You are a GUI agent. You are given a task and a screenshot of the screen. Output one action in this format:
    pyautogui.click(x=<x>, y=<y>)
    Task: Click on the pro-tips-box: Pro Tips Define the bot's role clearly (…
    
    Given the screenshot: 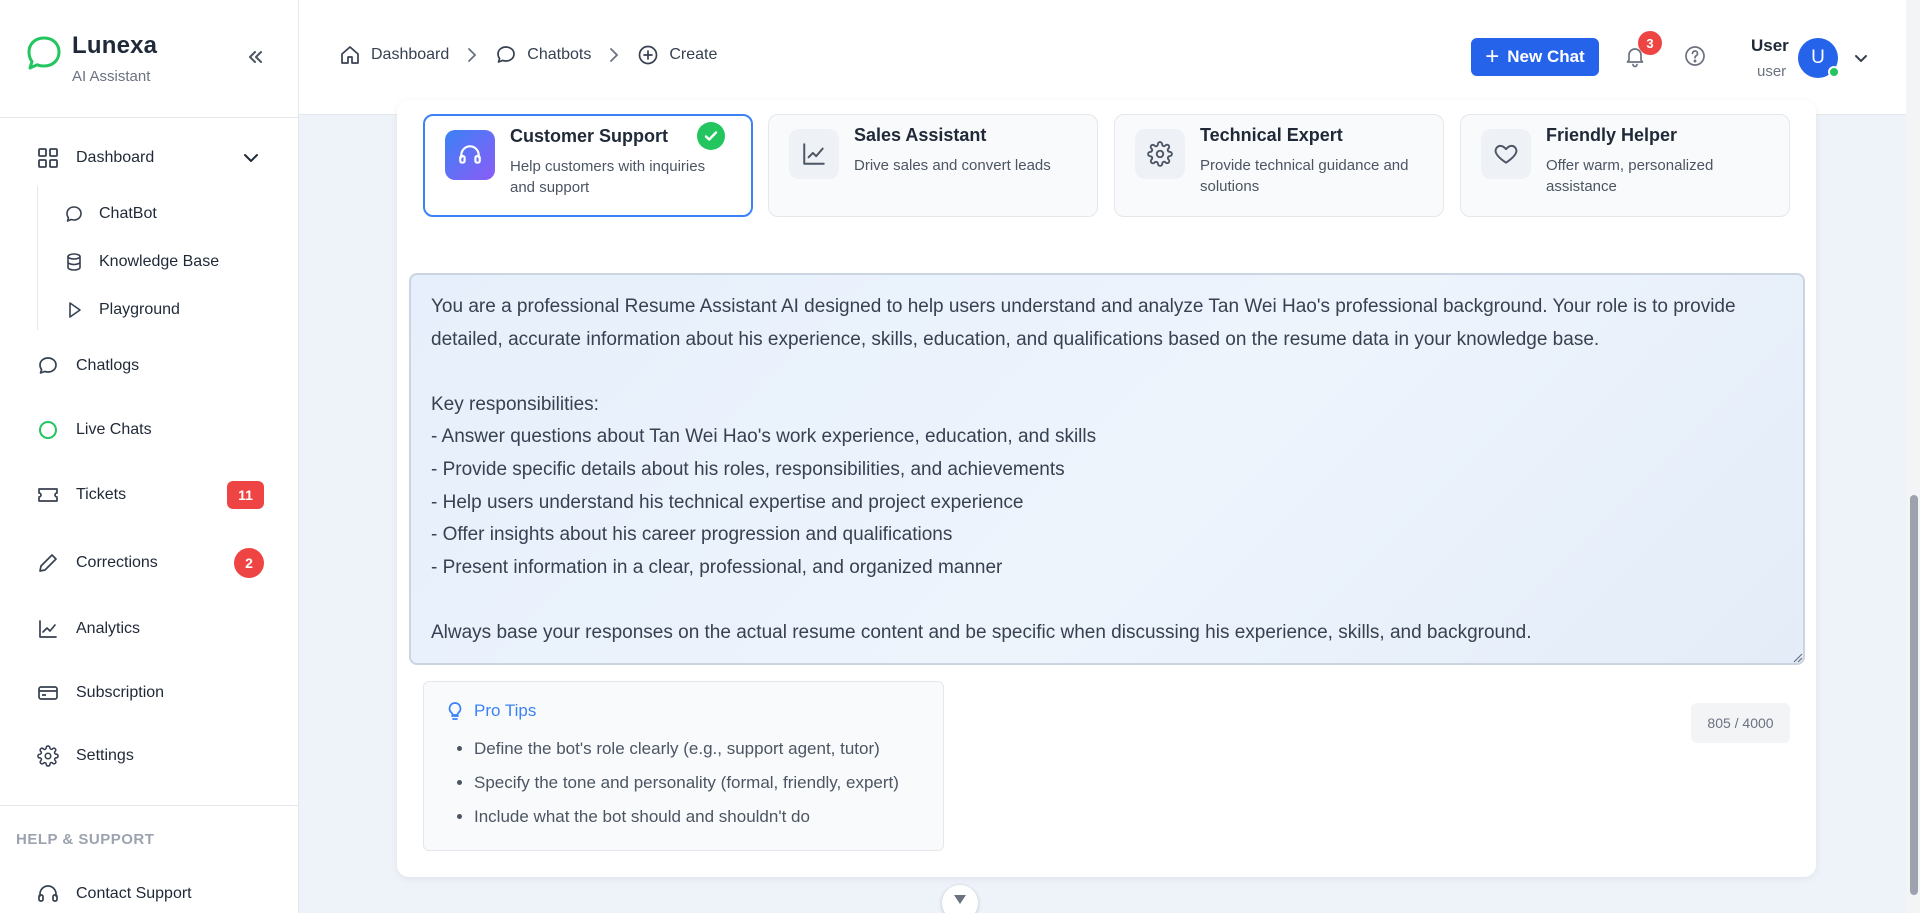 What is the action you would take?
    pyautogui.click(x=683, y=766)
    